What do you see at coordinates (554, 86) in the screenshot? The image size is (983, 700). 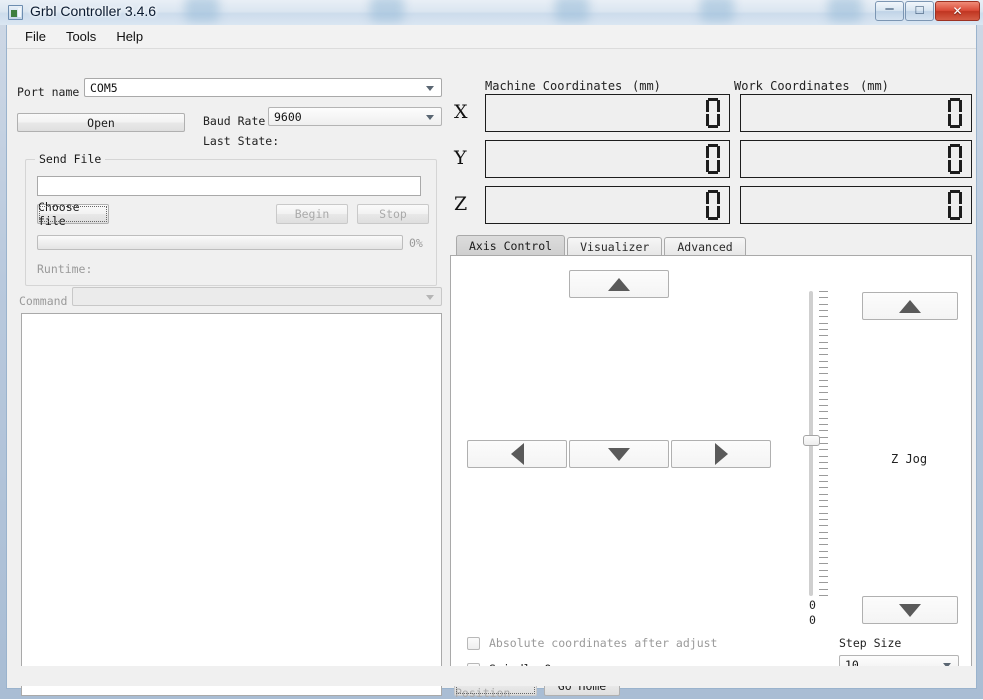 I see `machine-coordinates-header: Machine Coordinates` at bounding box center [554, 86].